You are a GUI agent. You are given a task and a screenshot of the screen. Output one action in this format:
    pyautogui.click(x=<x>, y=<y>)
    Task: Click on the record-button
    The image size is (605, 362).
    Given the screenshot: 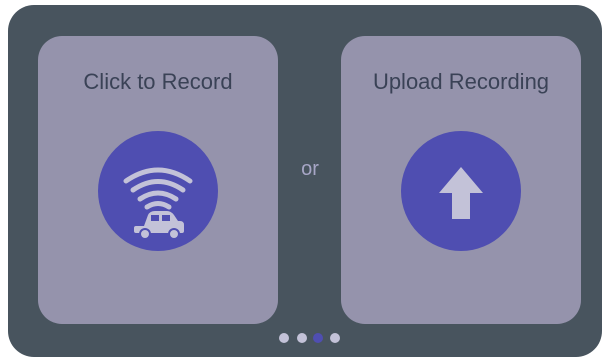 What is the action you would take?
    pyautogui.click(x=158, y=191)
    